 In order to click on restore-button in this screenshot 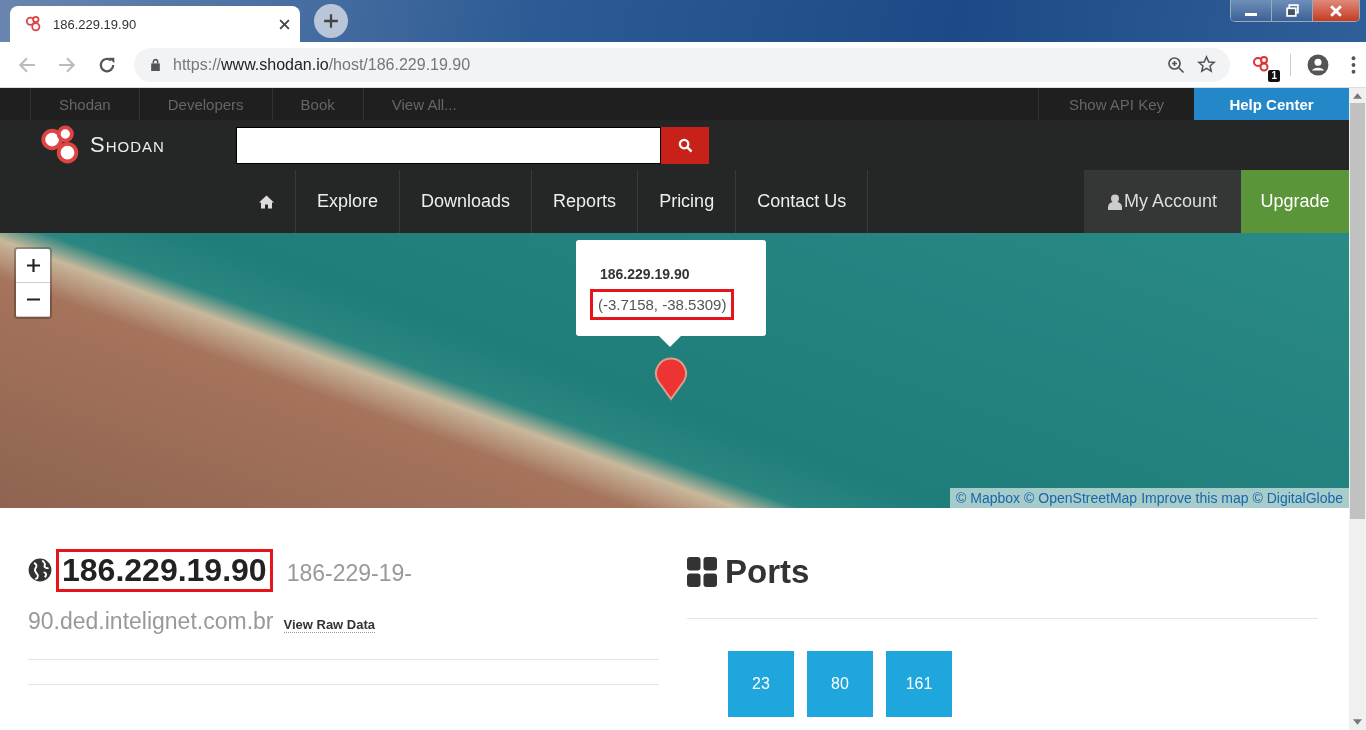, I will do `click(1291, 10)`.